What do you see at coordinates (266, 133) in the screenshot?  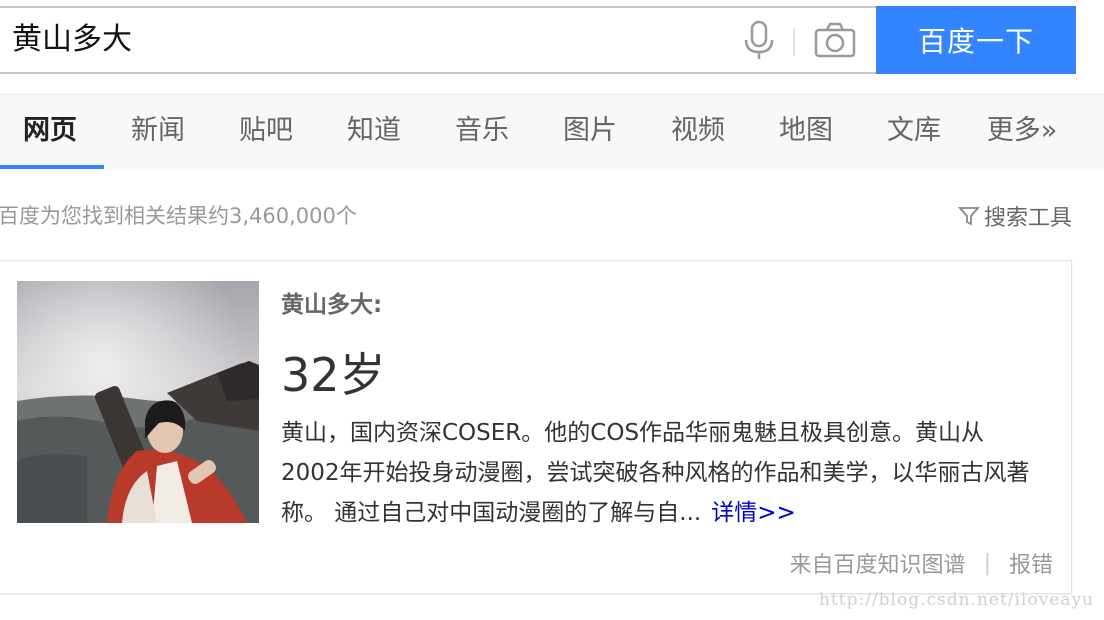 I see `tab-tieba: 贴吧` at bounding box center [266, 133].